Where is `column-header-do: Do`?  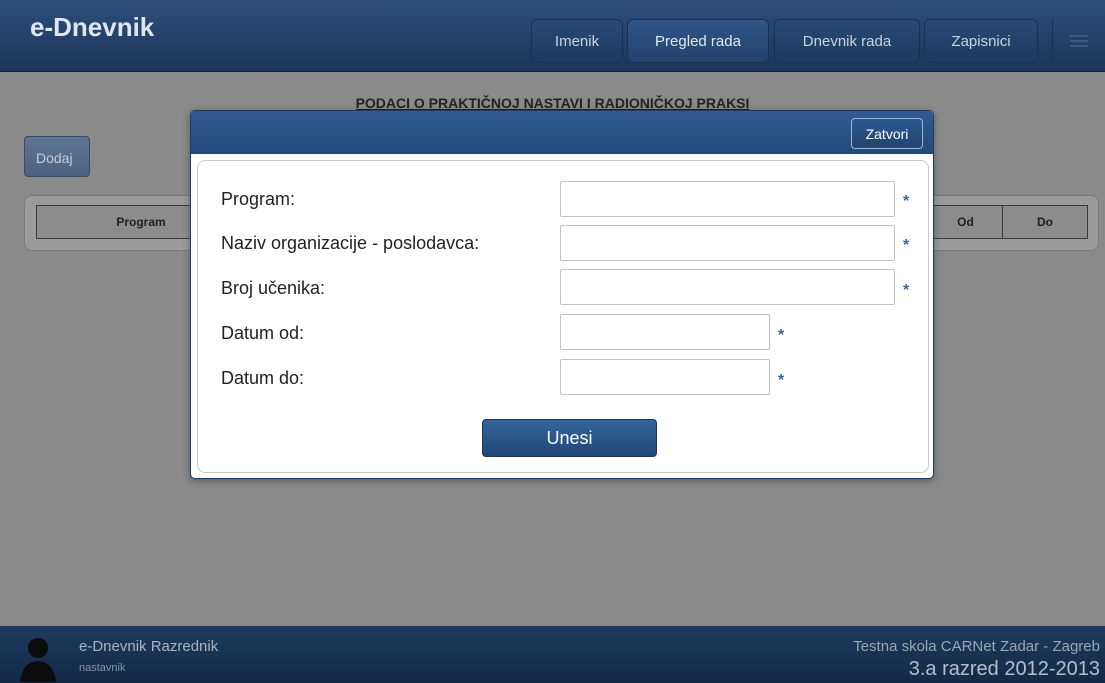
column-header-do: Do is located at coordinates (1045, 222).